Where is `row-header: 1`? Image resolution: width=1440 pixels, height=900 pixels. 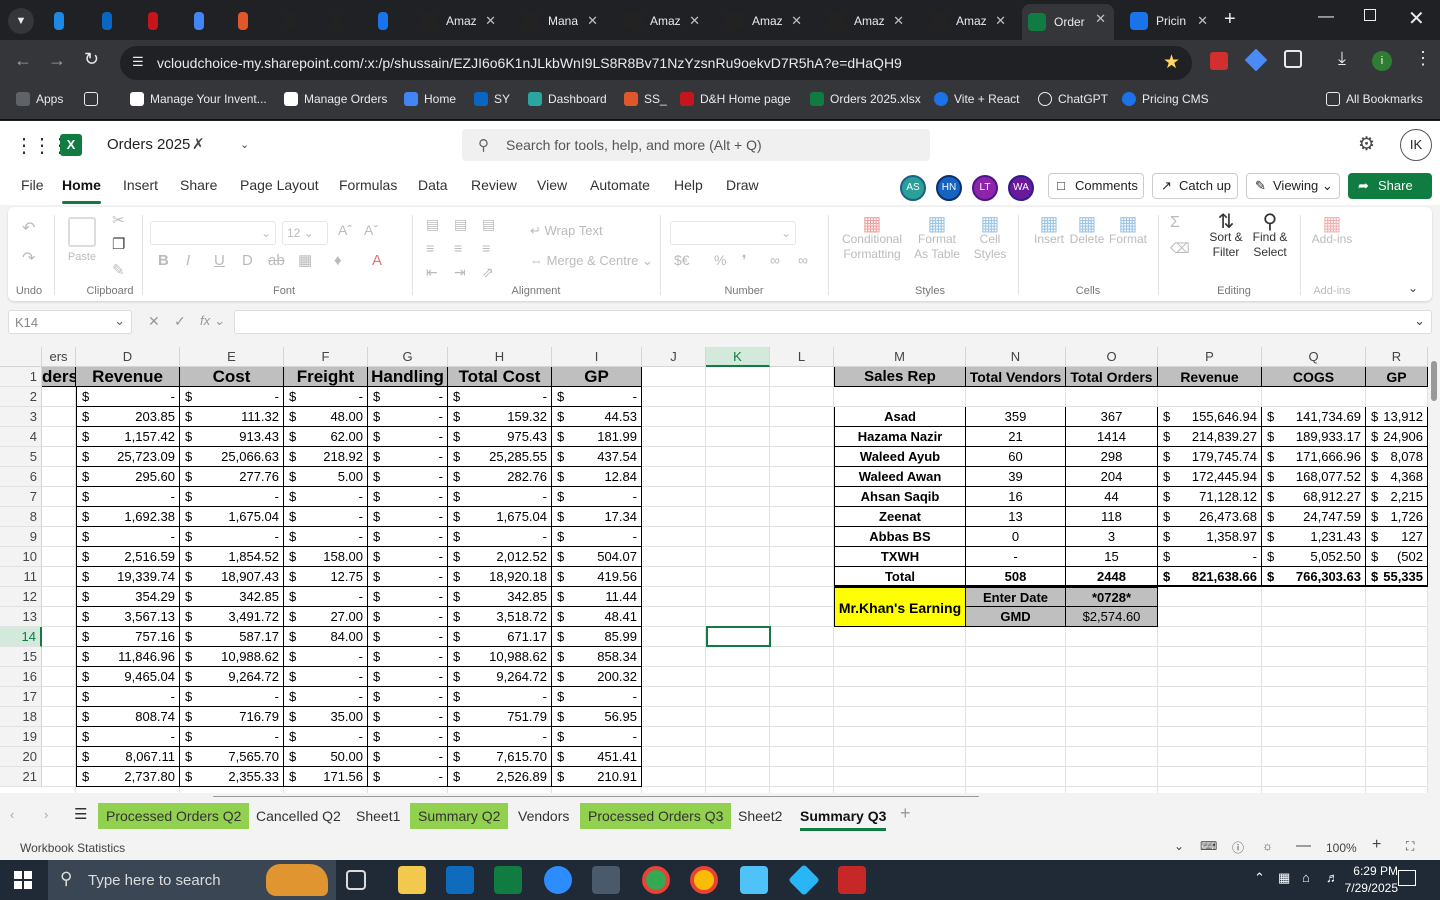 row-header: 1 is located at coordinates (21, 377).